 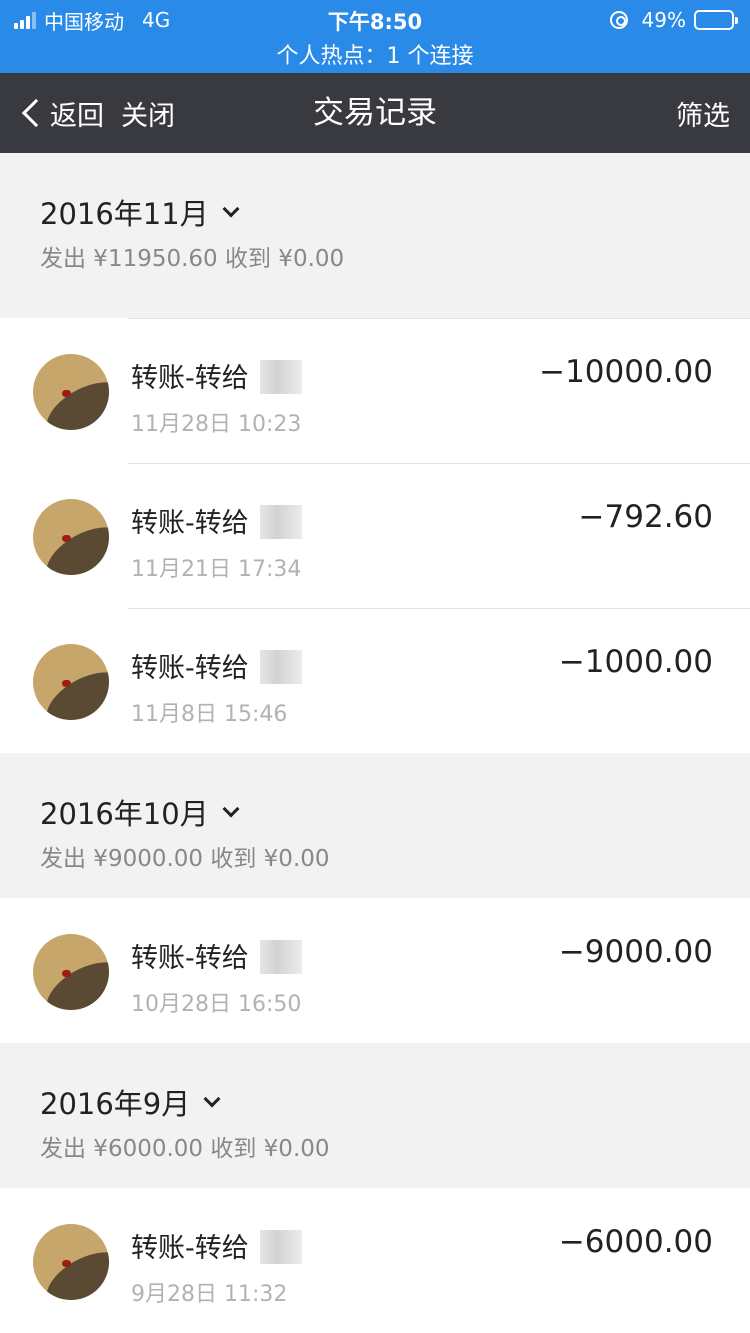 What do you see at coordinates (375, 970) in the screenshot?
I see `transaction-row: 转账-转给 10月28日 16:50 −9000.00` at bounding box center [375, 970].